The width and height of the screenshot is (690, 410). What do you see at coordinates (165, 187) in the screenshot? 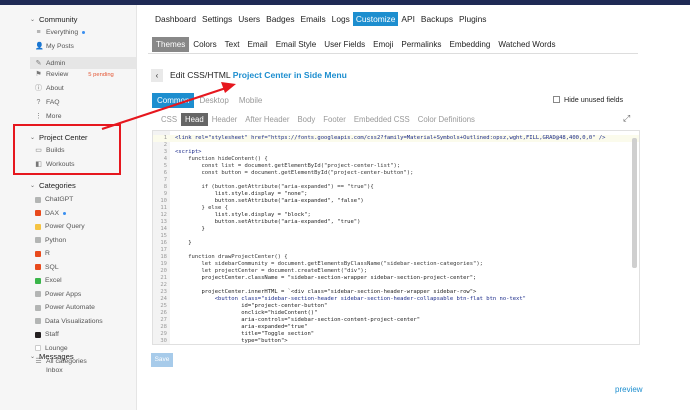
I see `line-number: 8` at bounding box center [165, 187].